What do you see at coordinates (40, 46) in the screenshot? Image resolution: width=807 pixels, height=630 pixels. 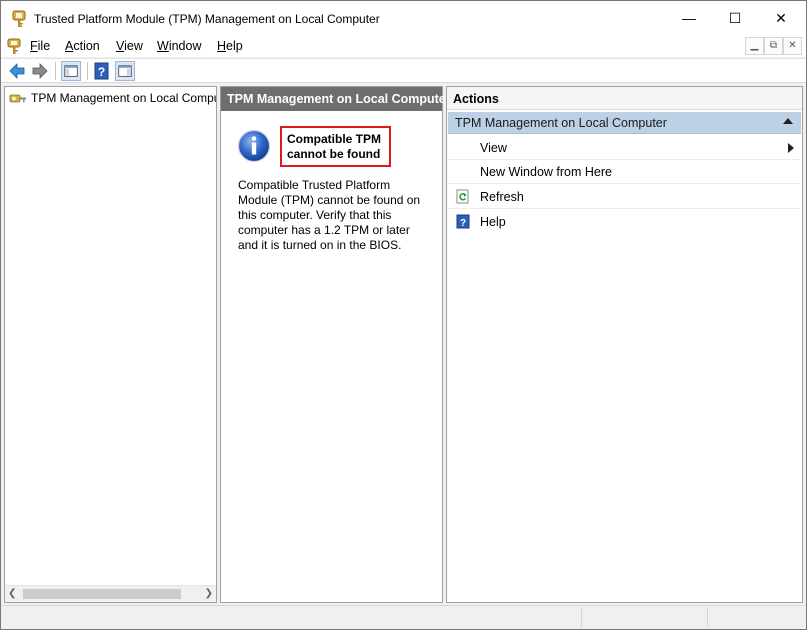 I see `menu-file: File` at bounding box center [40, 46].